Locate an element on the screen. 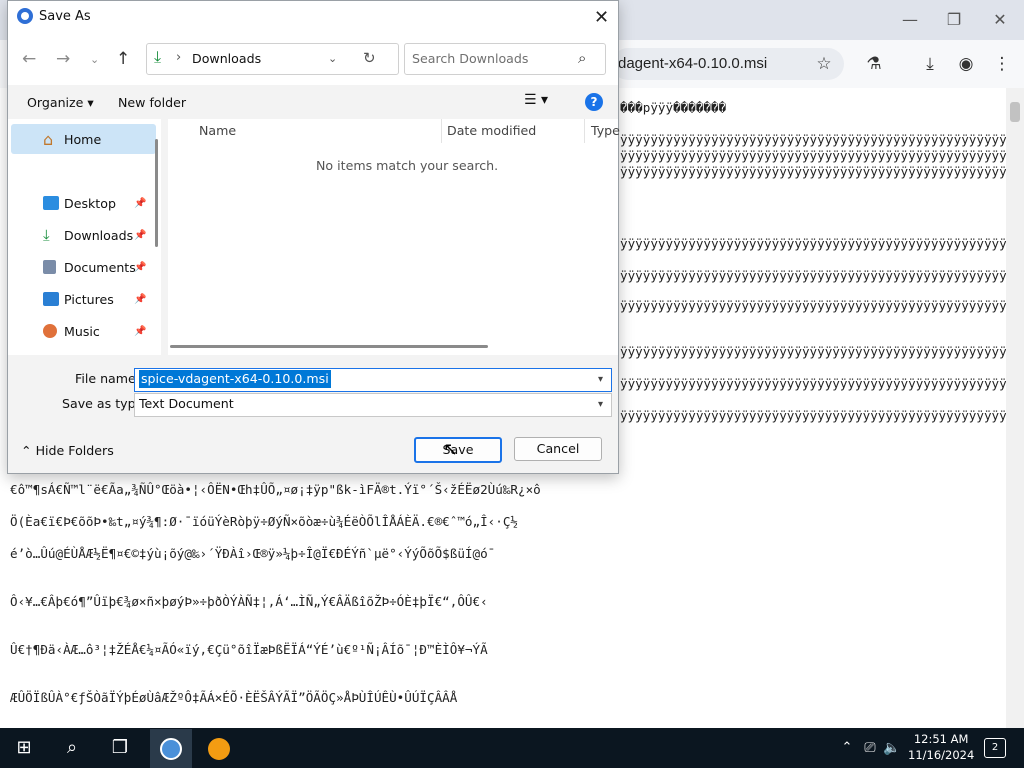  documents-icon is located at coordinates (49, 267).